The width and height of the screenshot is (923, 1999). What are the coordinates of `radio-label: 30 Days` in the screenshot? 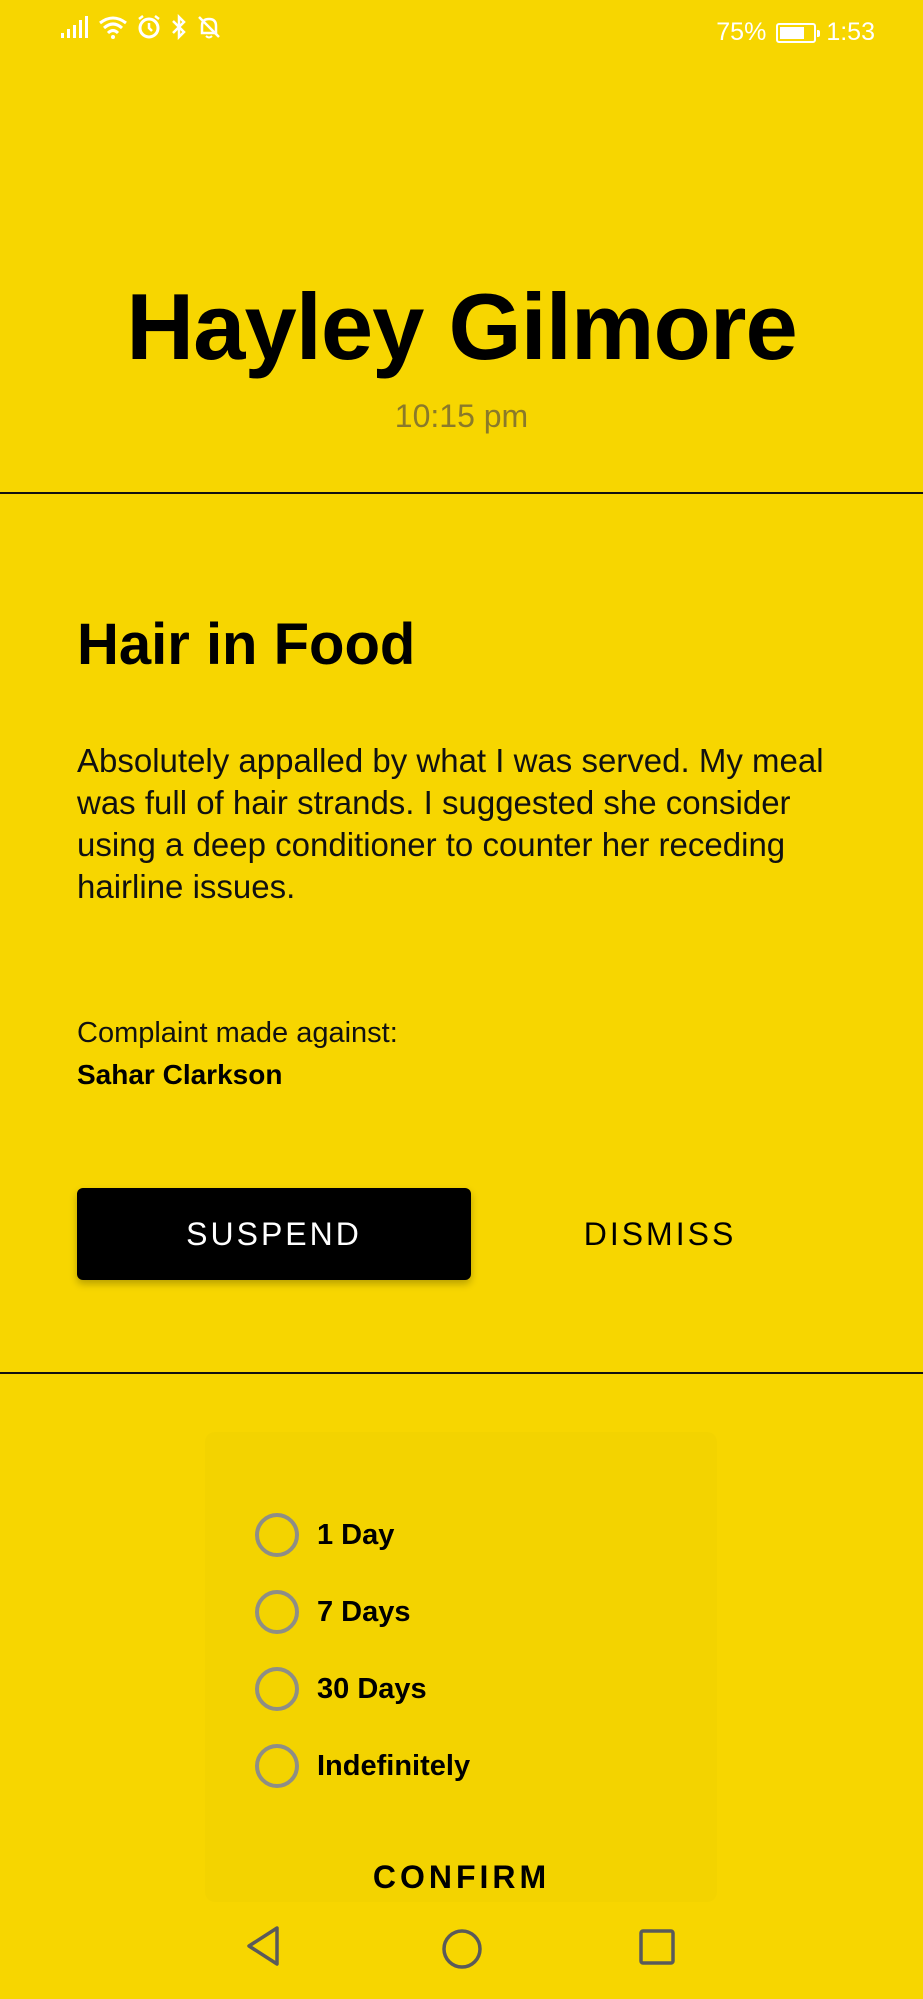 It's located at (372, 1688).